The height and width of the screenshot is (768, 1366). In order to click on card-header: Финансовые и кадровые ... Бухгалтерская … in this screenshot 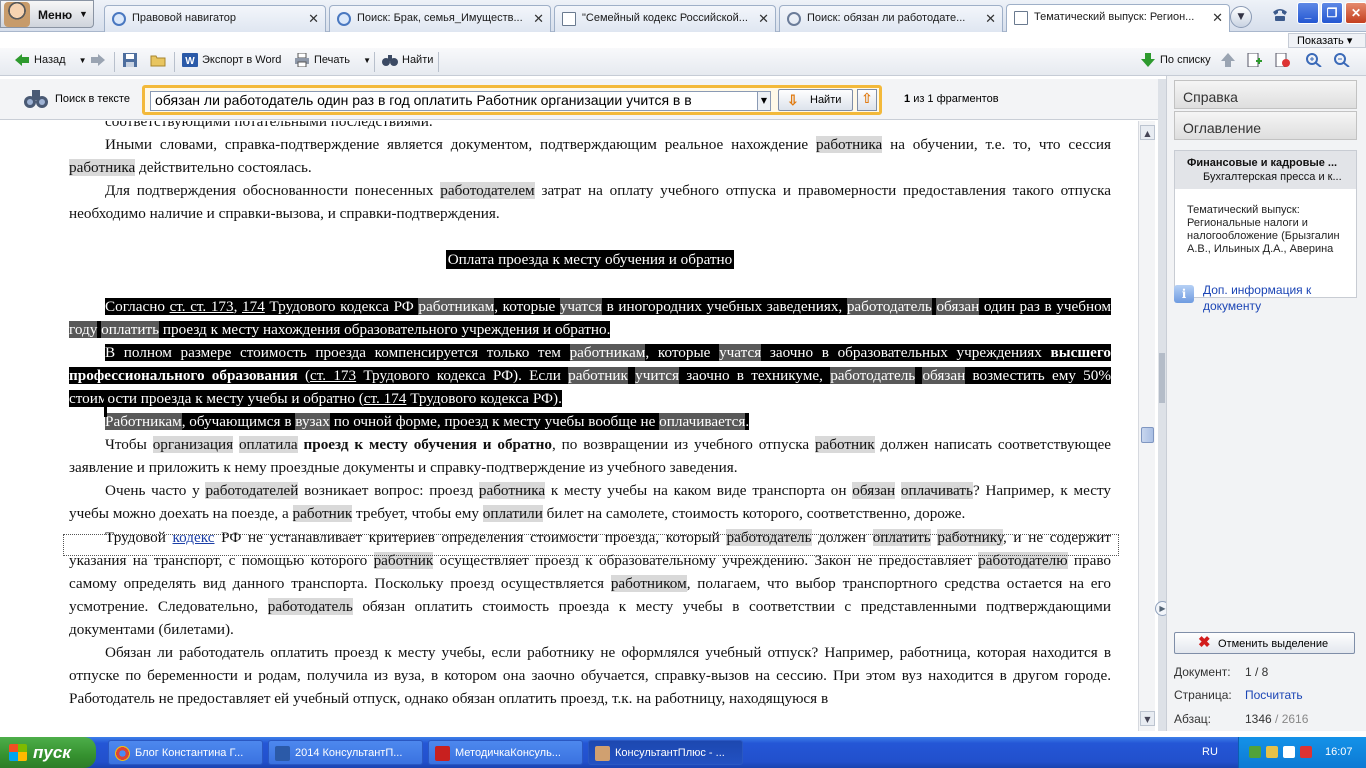, I will do `click(1265, 170)`.